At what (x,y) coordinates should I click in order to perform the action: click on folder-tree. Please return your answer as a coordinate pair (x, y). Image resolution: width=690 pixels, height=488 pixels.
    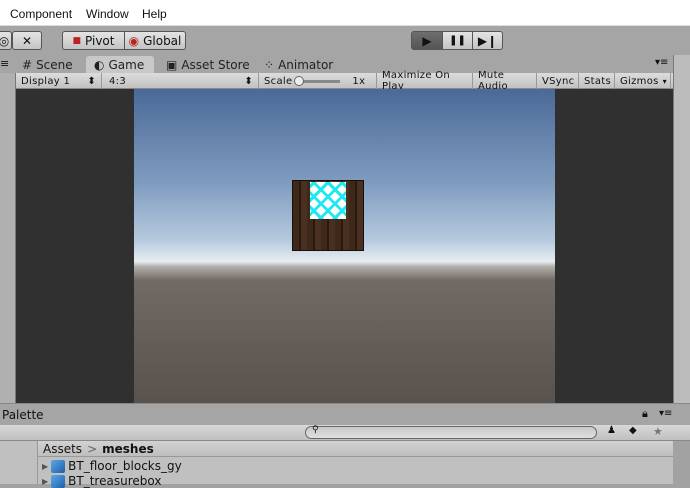
    Looking at the image, I should click on (19, 462).